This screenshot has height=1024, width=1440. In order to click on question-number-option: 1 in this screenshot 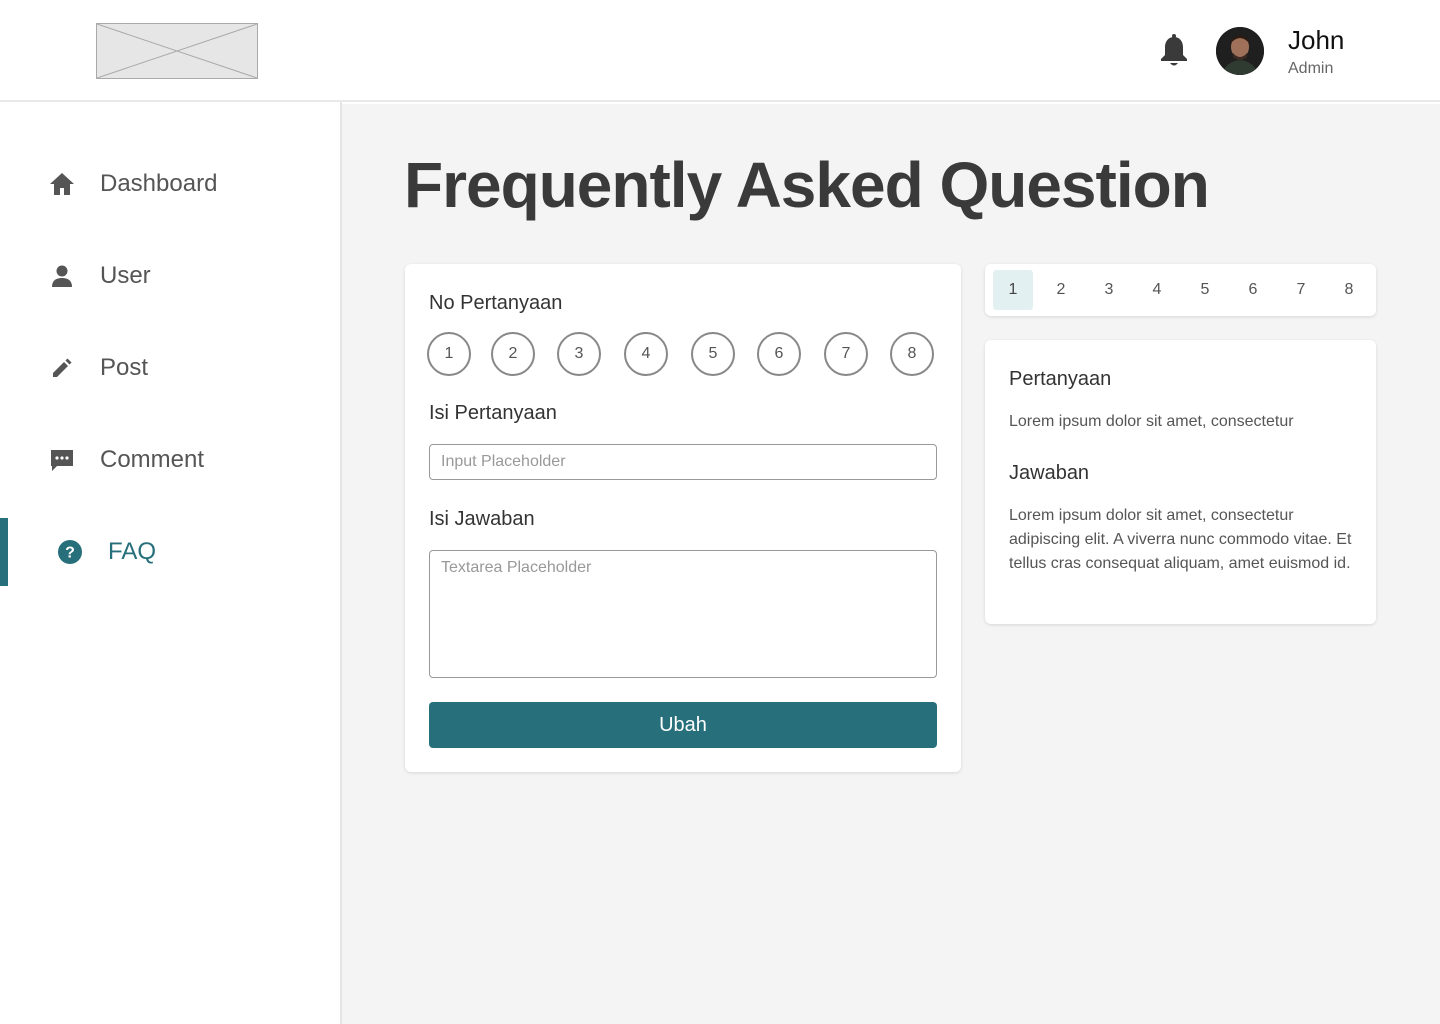, I will do `click(449, 354)`.